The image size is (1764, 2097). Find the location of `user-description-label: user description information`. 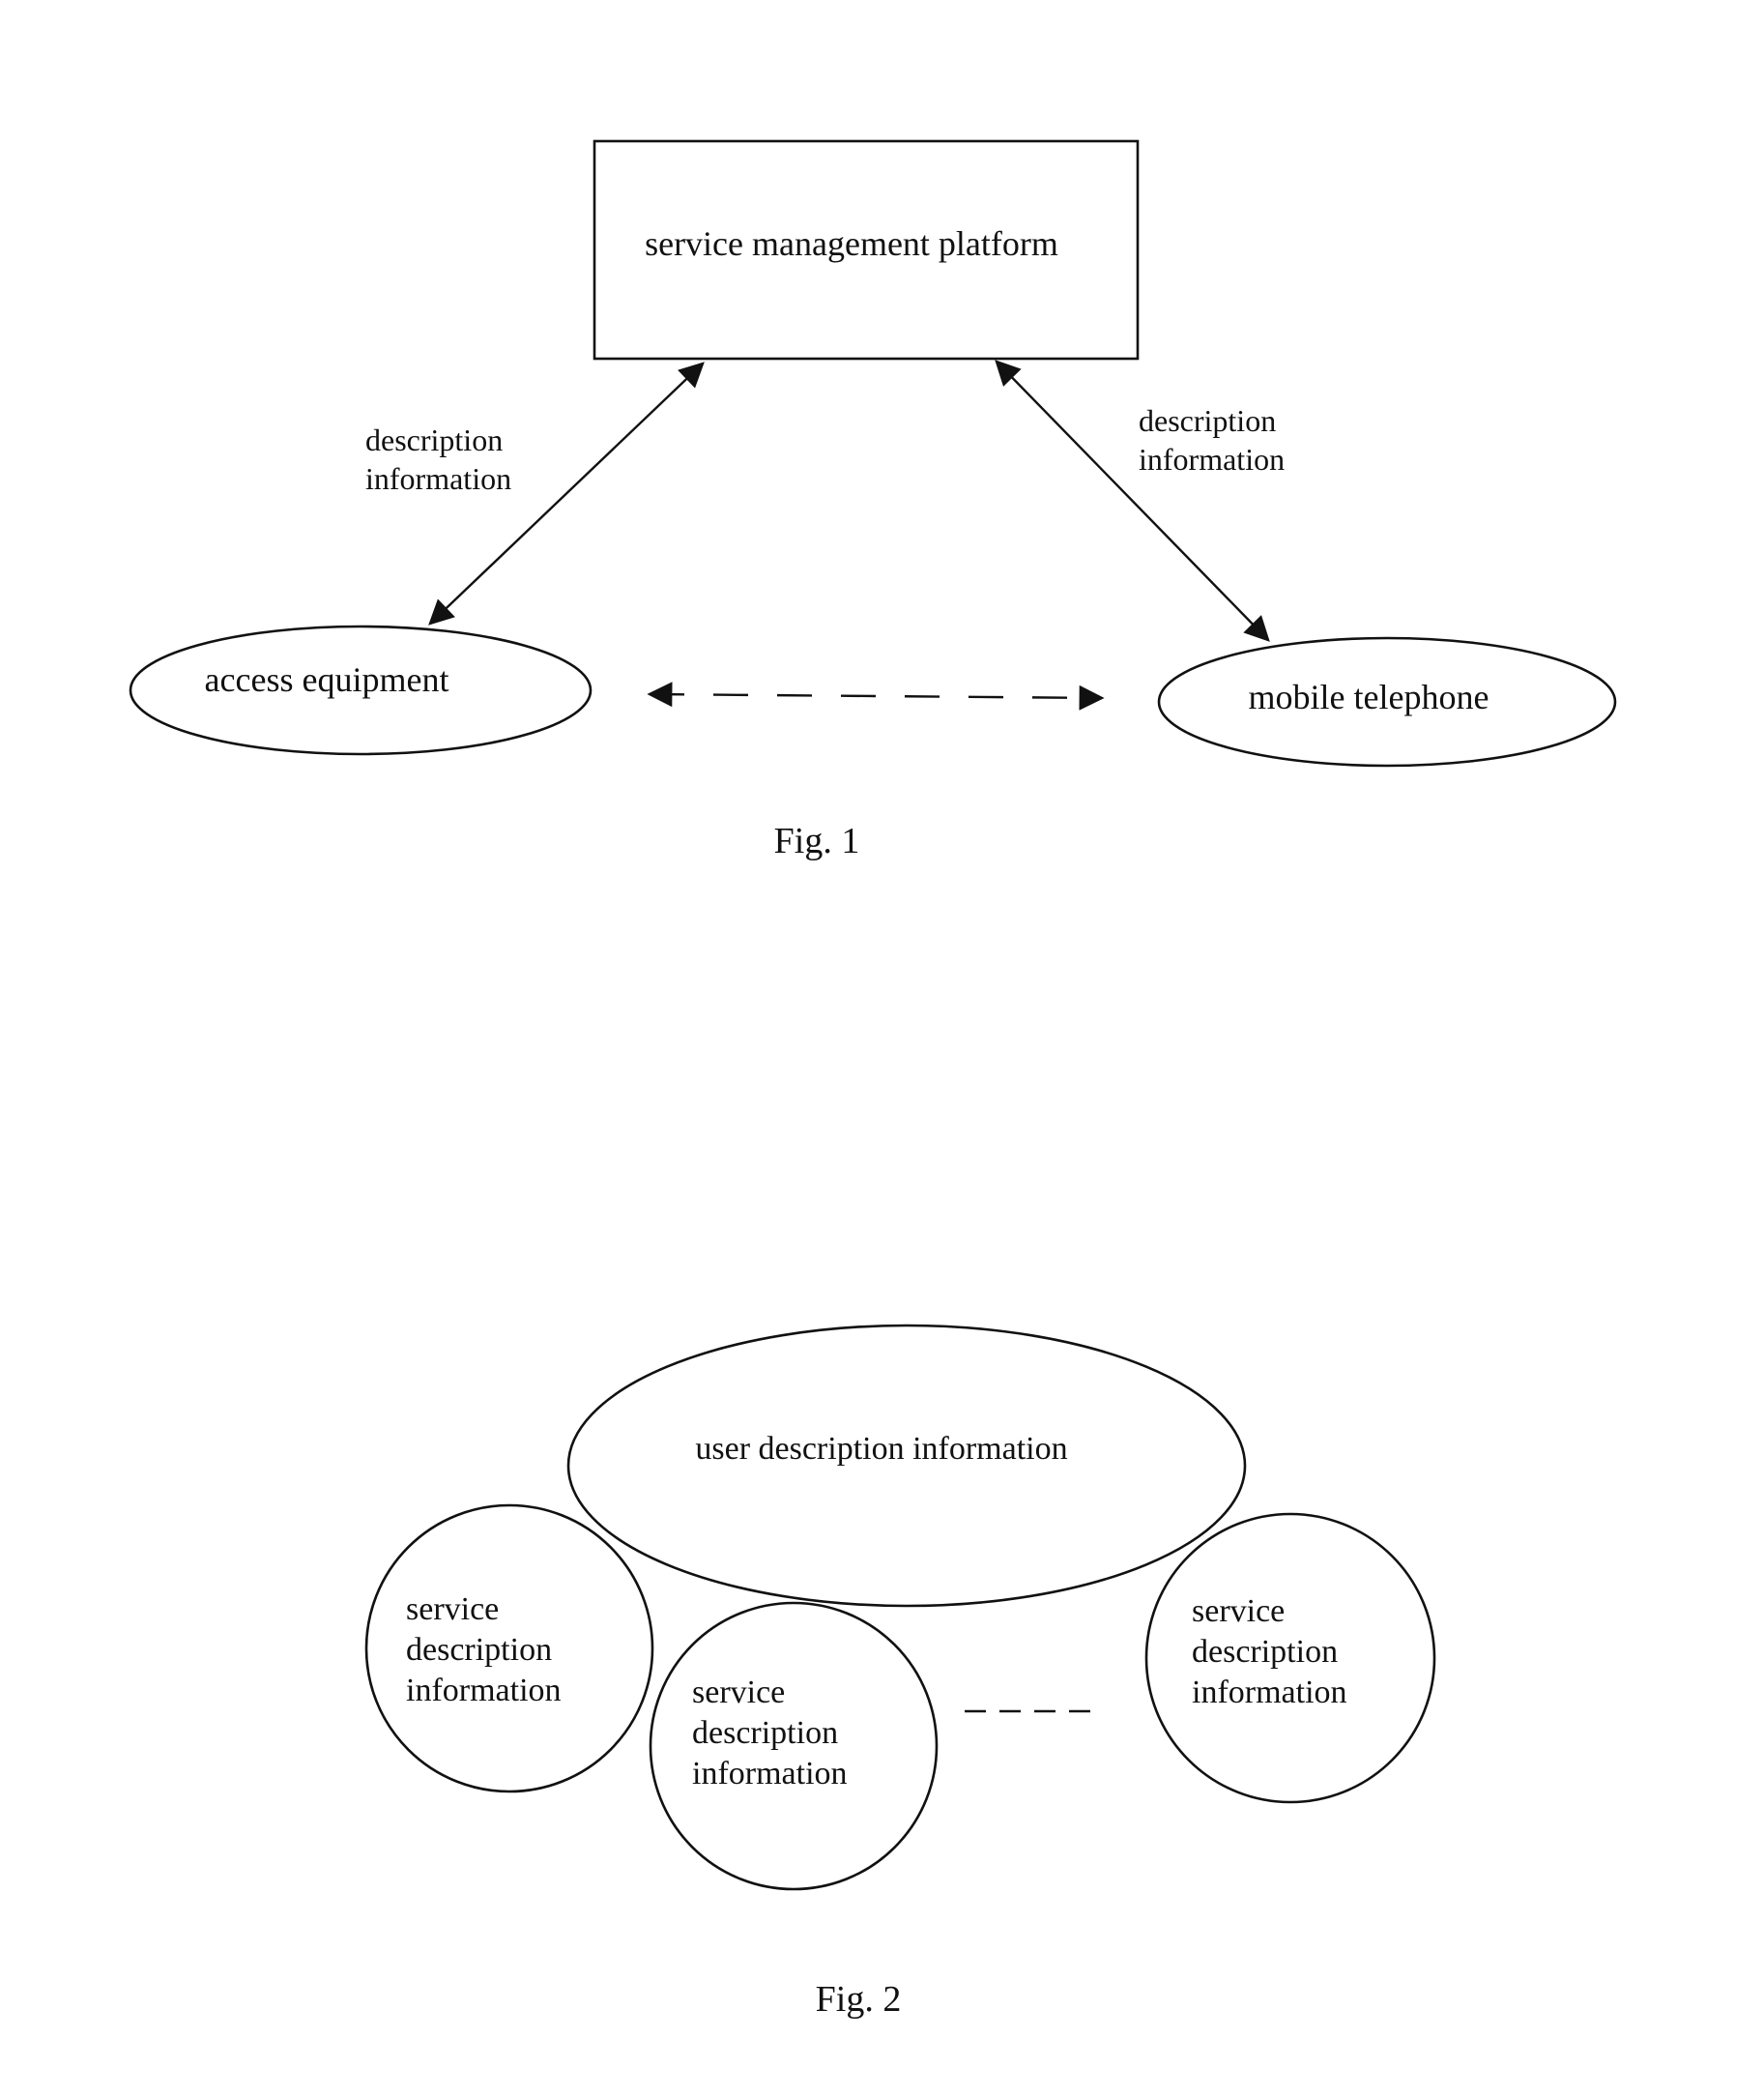

user-description-label: user description information is located at coordinates (881, 1449).